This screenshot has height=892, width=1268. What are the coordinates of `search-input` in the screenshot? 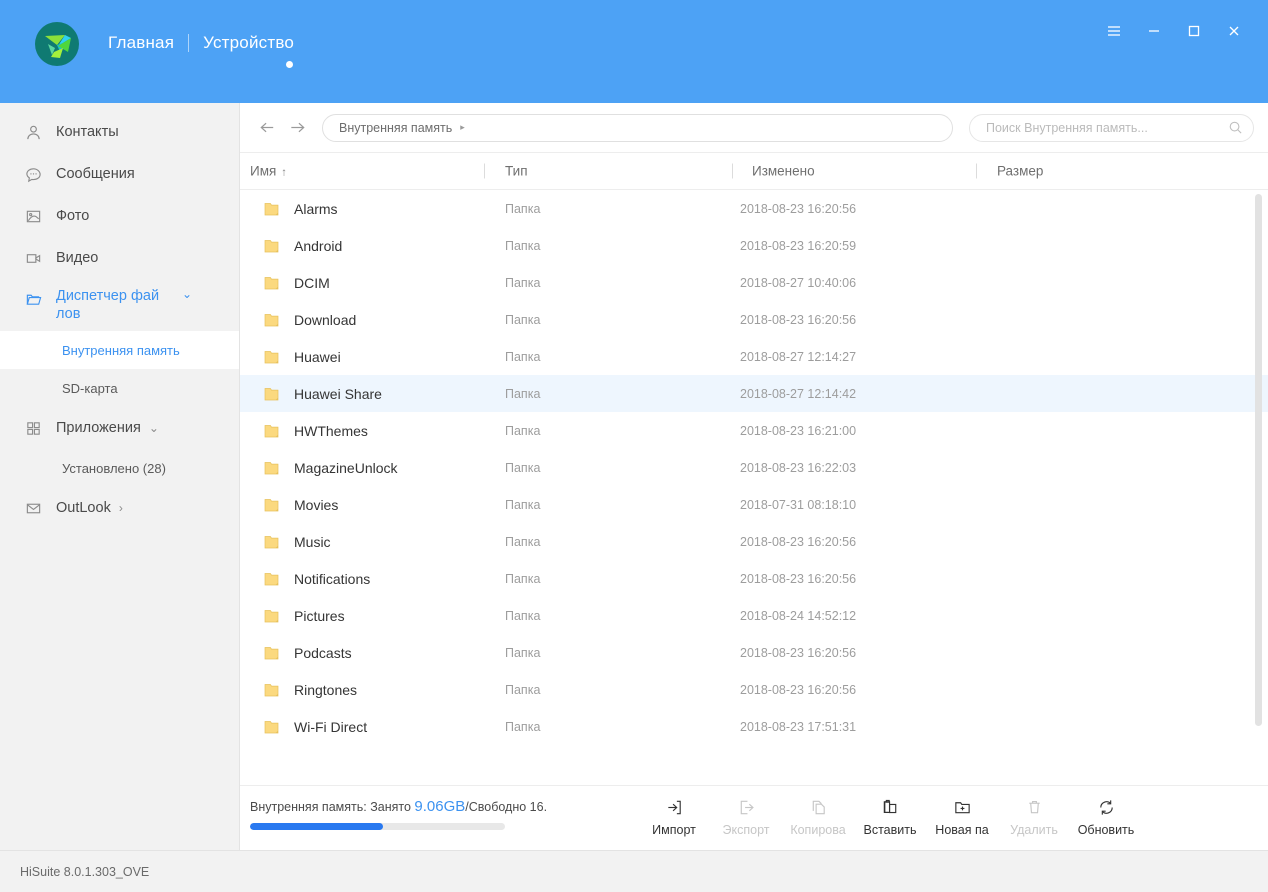 It's located at (1107, 127).